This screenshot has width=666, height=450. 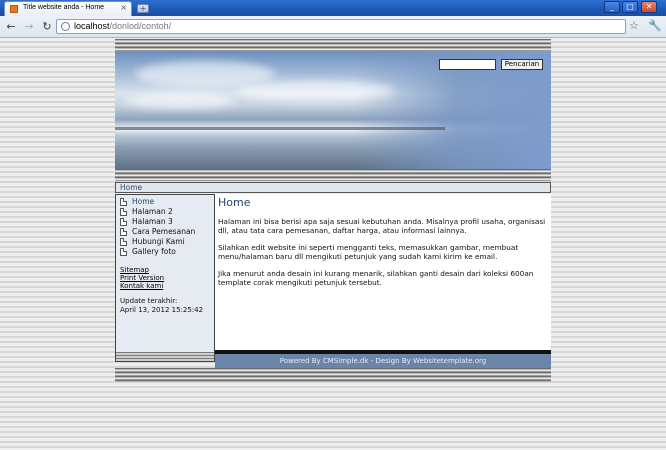 What do you see at coordinates (142, 270) in the screenshot?
I see `sitemap-link: Sitemap` at bounding box center [142, 270].